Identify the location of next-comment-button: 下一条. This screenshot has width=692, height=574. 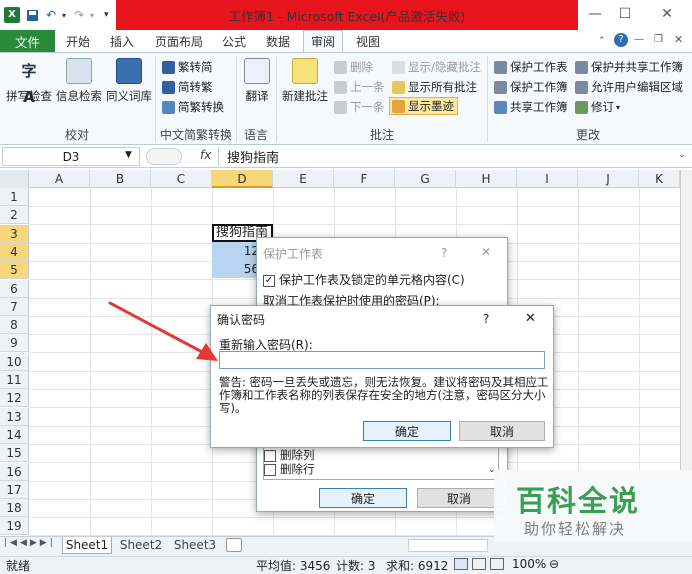
(359, 107).